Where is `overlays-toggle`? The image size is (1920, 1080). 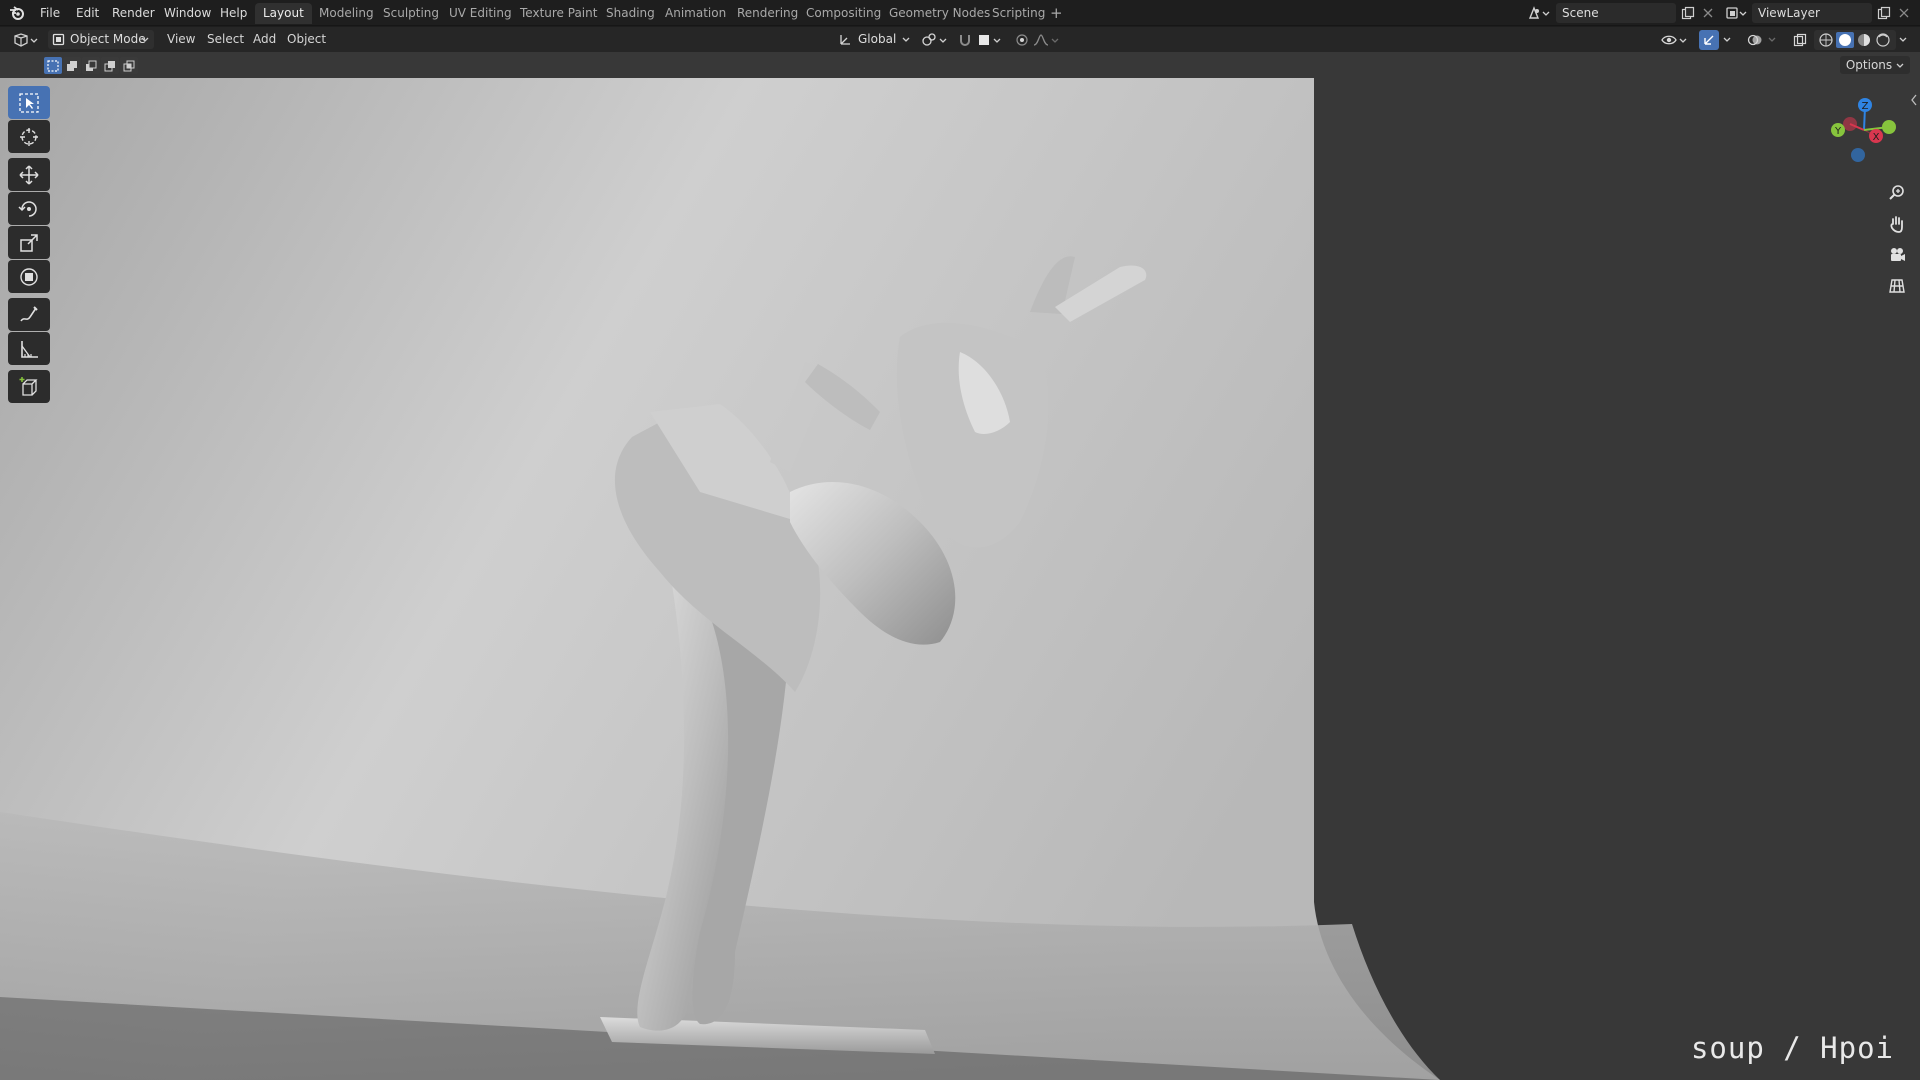
overlays-toggle is located at coordinates (1755, 40).